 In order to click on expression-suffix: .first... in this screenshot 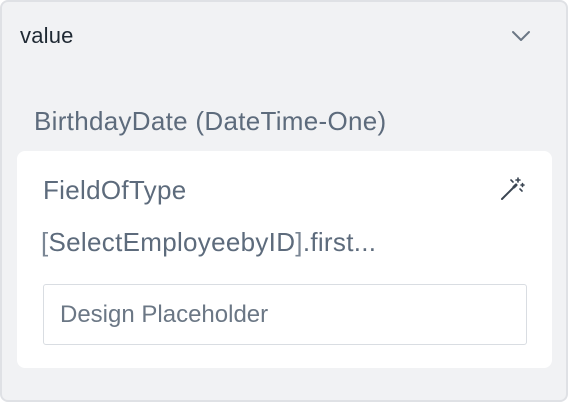, I will do `click(339, 242)`.